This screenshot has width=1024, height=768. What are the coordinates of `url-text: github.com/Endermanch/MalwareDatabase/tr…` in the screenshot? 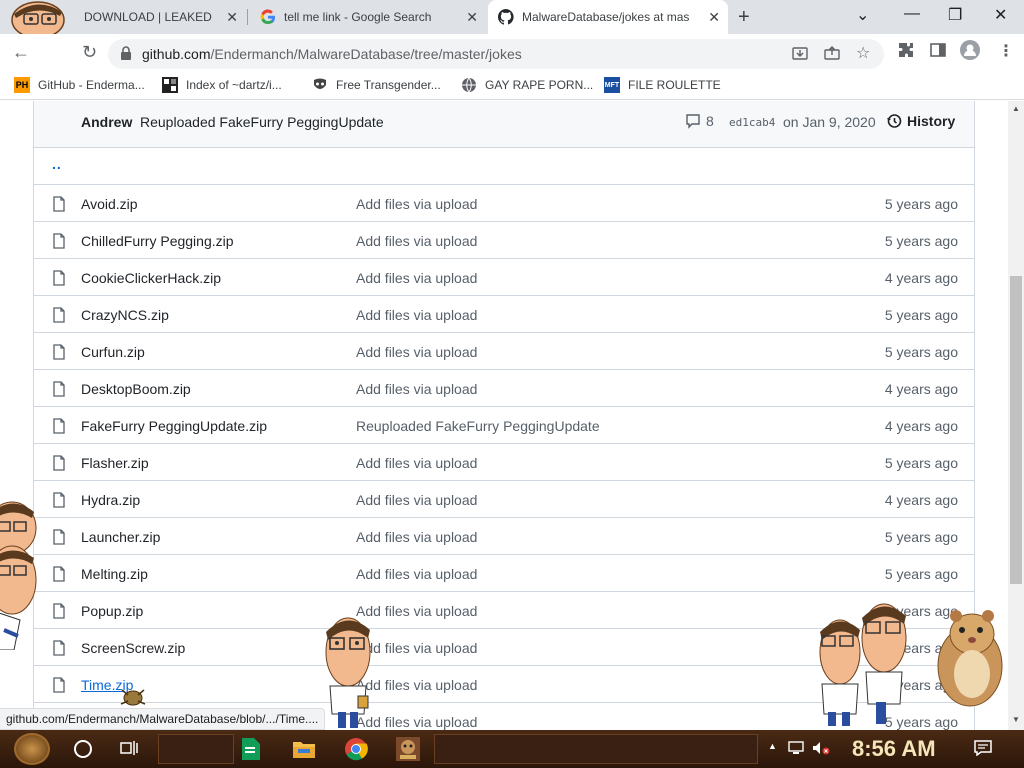 It's located at (332, 54).